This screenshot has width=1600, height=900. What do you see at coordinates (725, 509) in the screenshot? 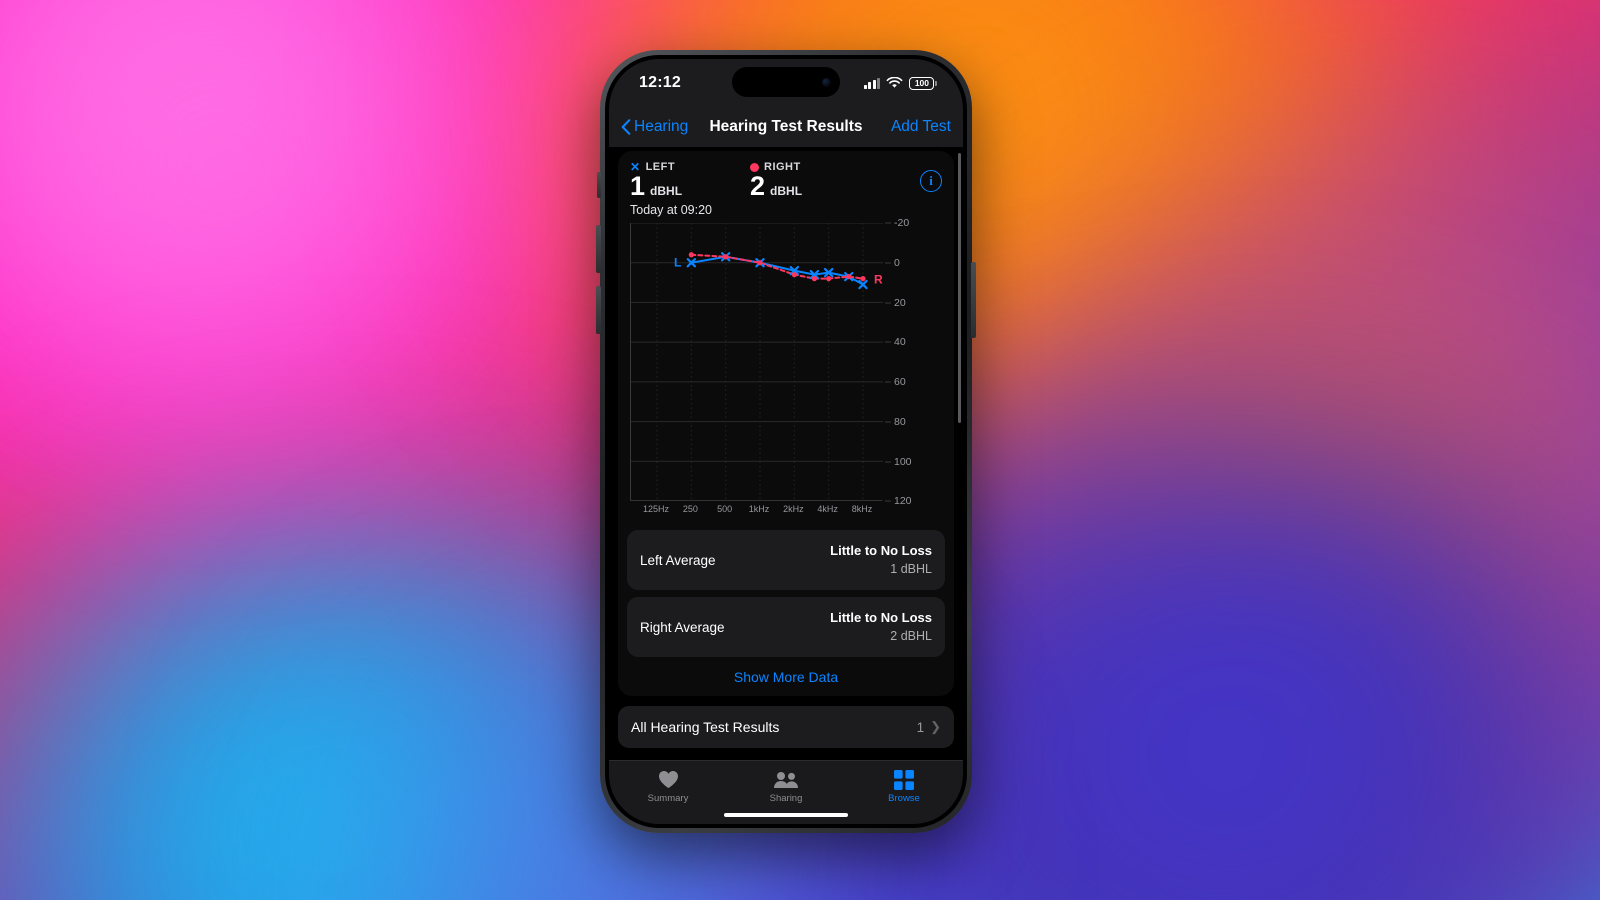
I see `x-tick-label: 500` at bounding box center [725, 509].